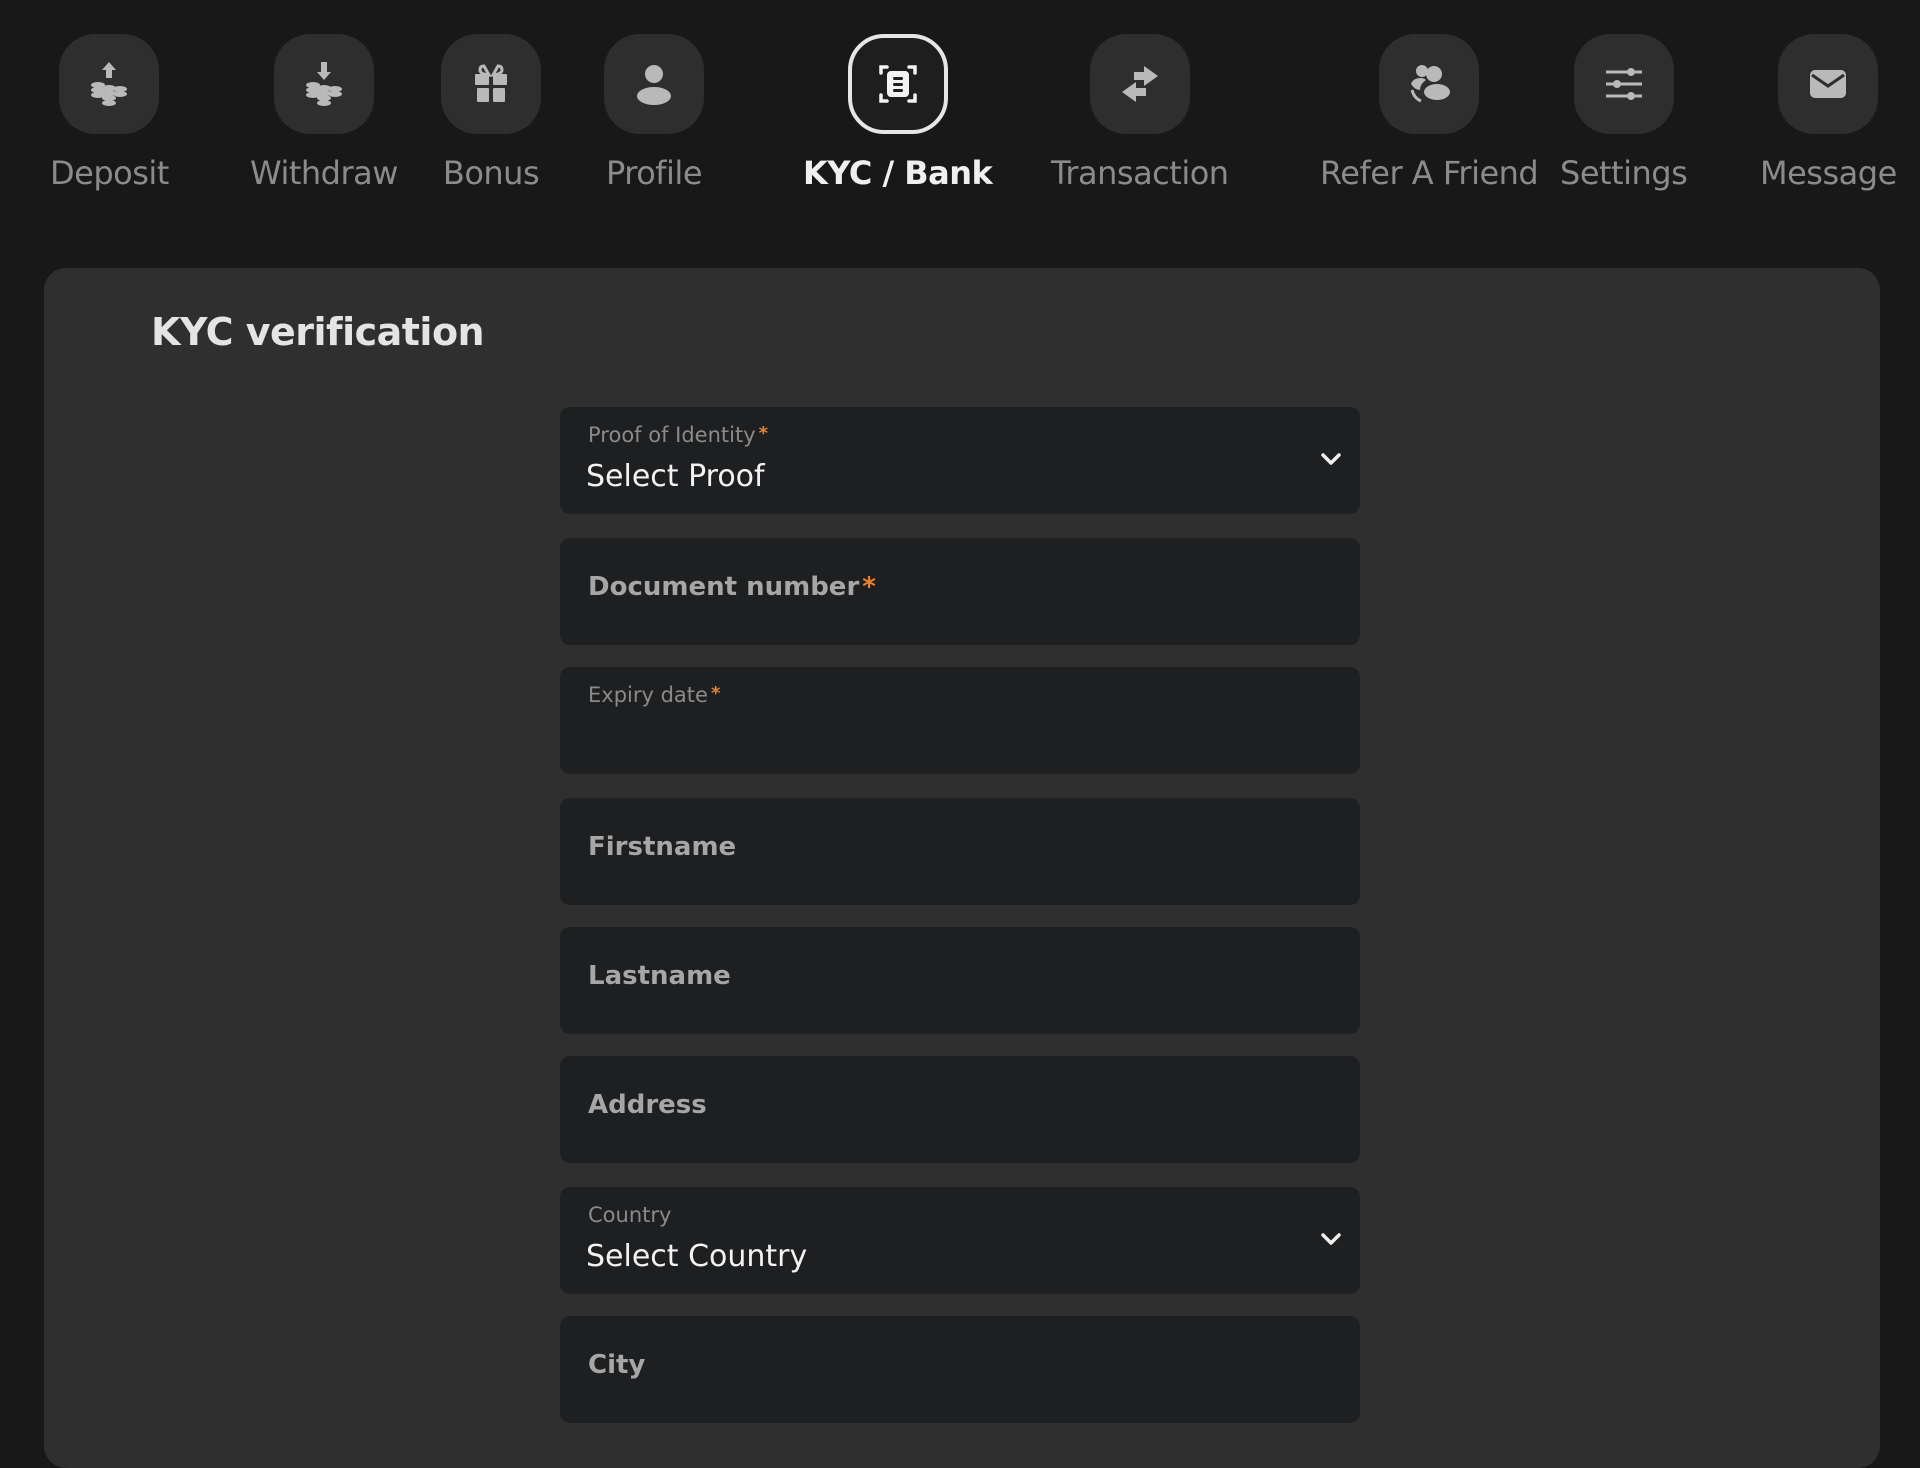 The height and width of the screenshot is (1468, 1920). Describe the element at coordinates (898, 173) in the screenshot. I see `nav-label-kyc-bank: KYC / Bank` at that location.